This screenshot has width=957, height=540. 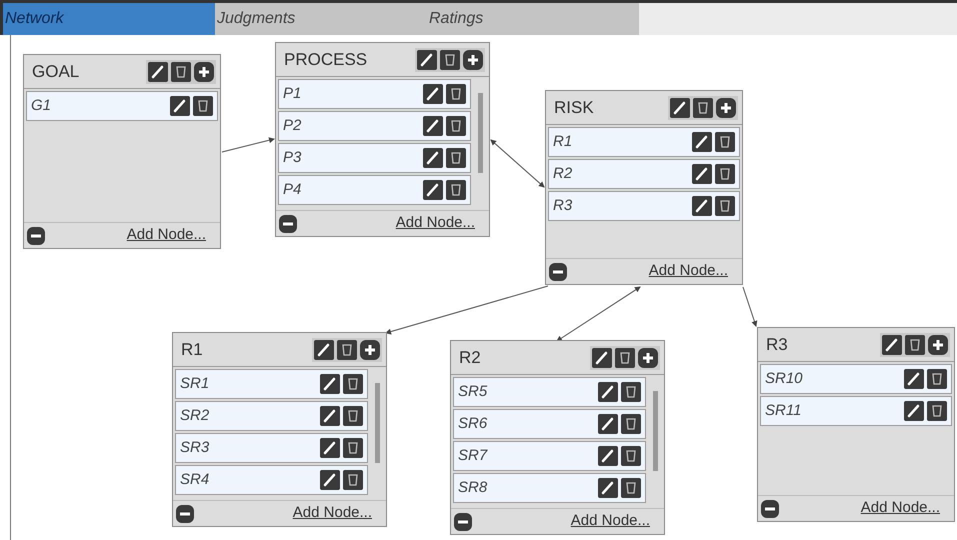 What do you see at coordinates (248, 144) in the screenshot?
I see `connector-arrow` at bounding box center [248, 144].